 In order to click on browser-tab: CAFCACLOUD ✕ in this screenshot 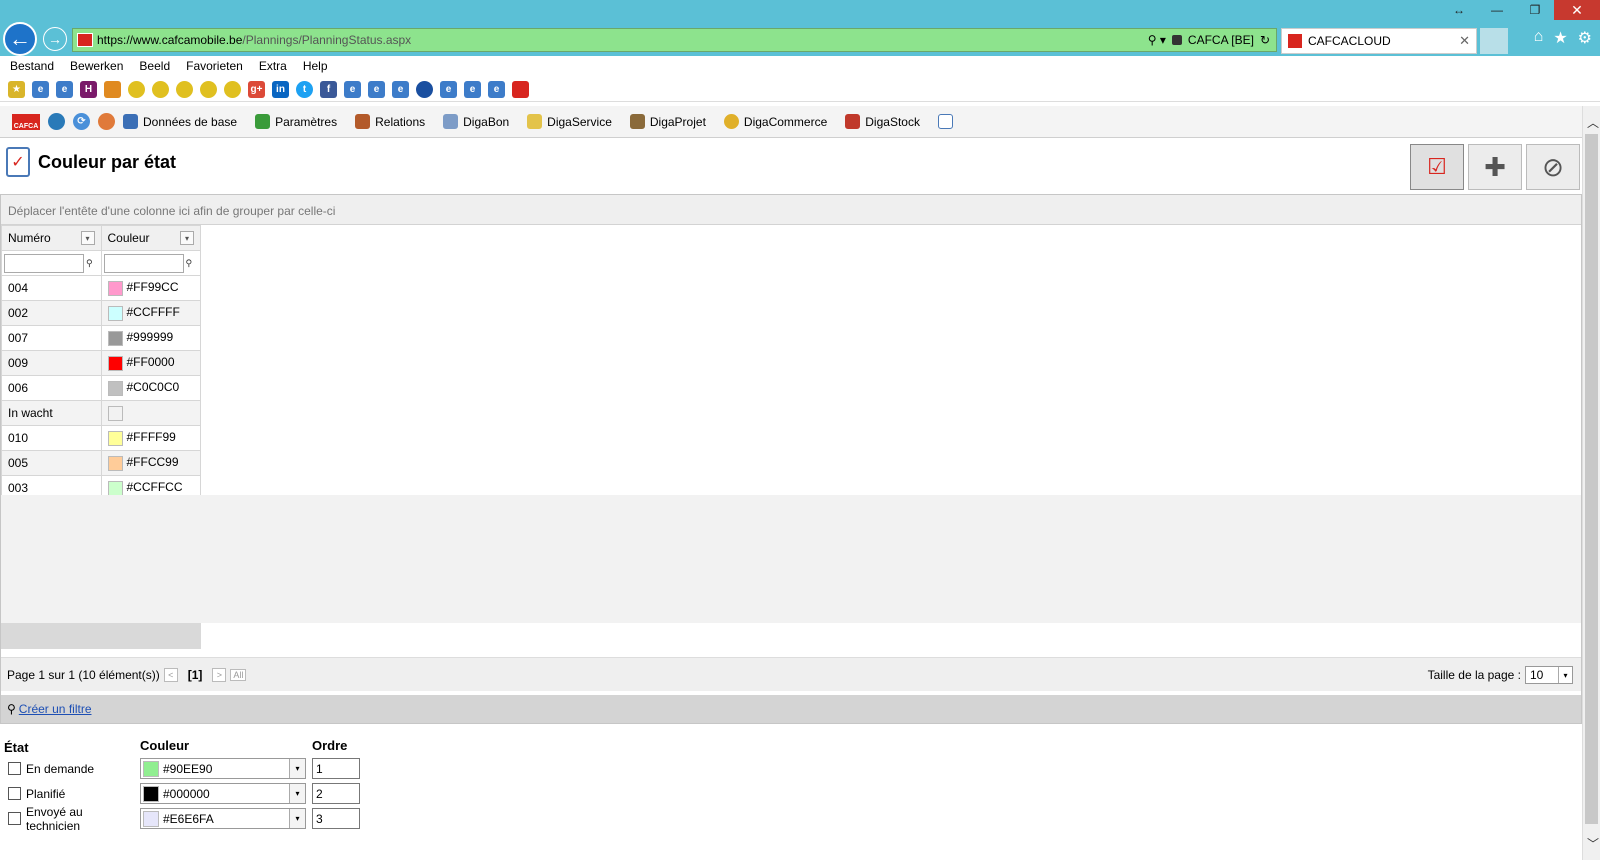, I will do `click(1379, 41)`.